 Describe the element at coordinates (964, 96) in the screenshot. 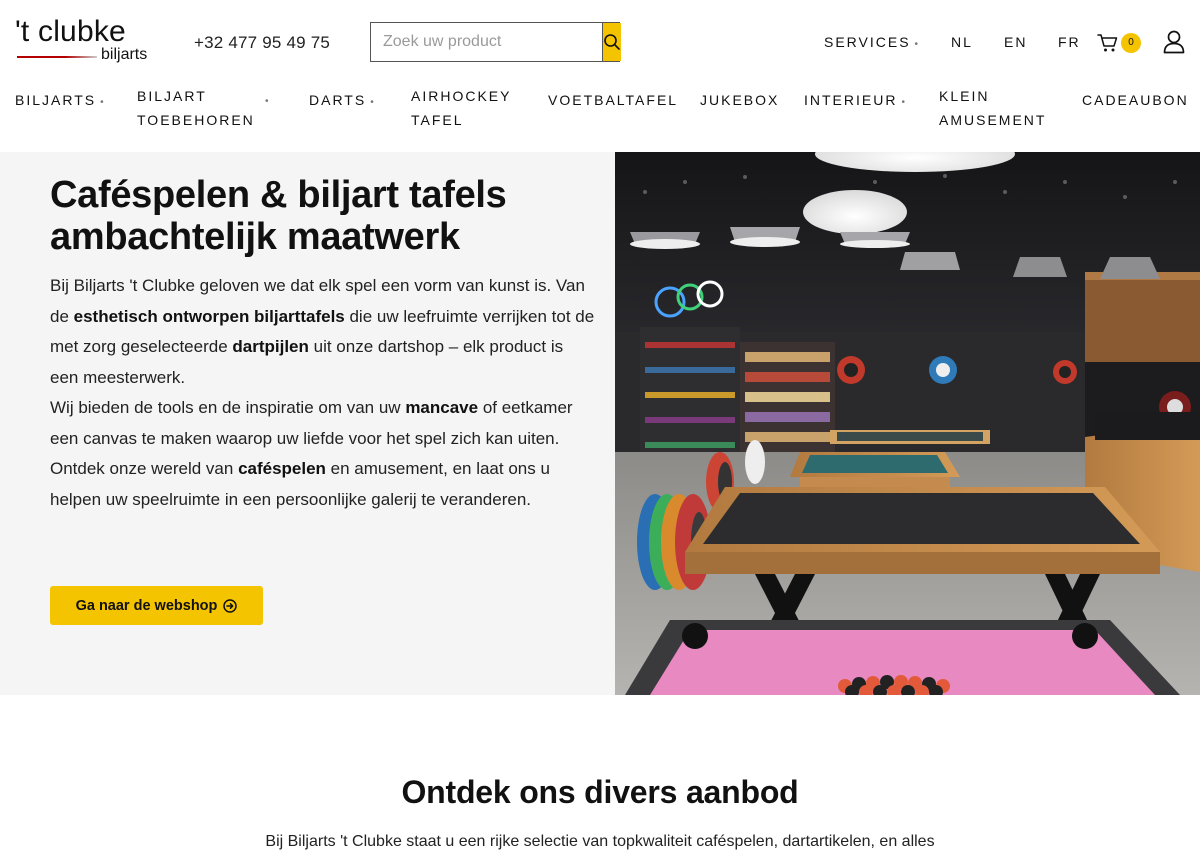

I see `nav-label-line1: KLEIN` at that location.